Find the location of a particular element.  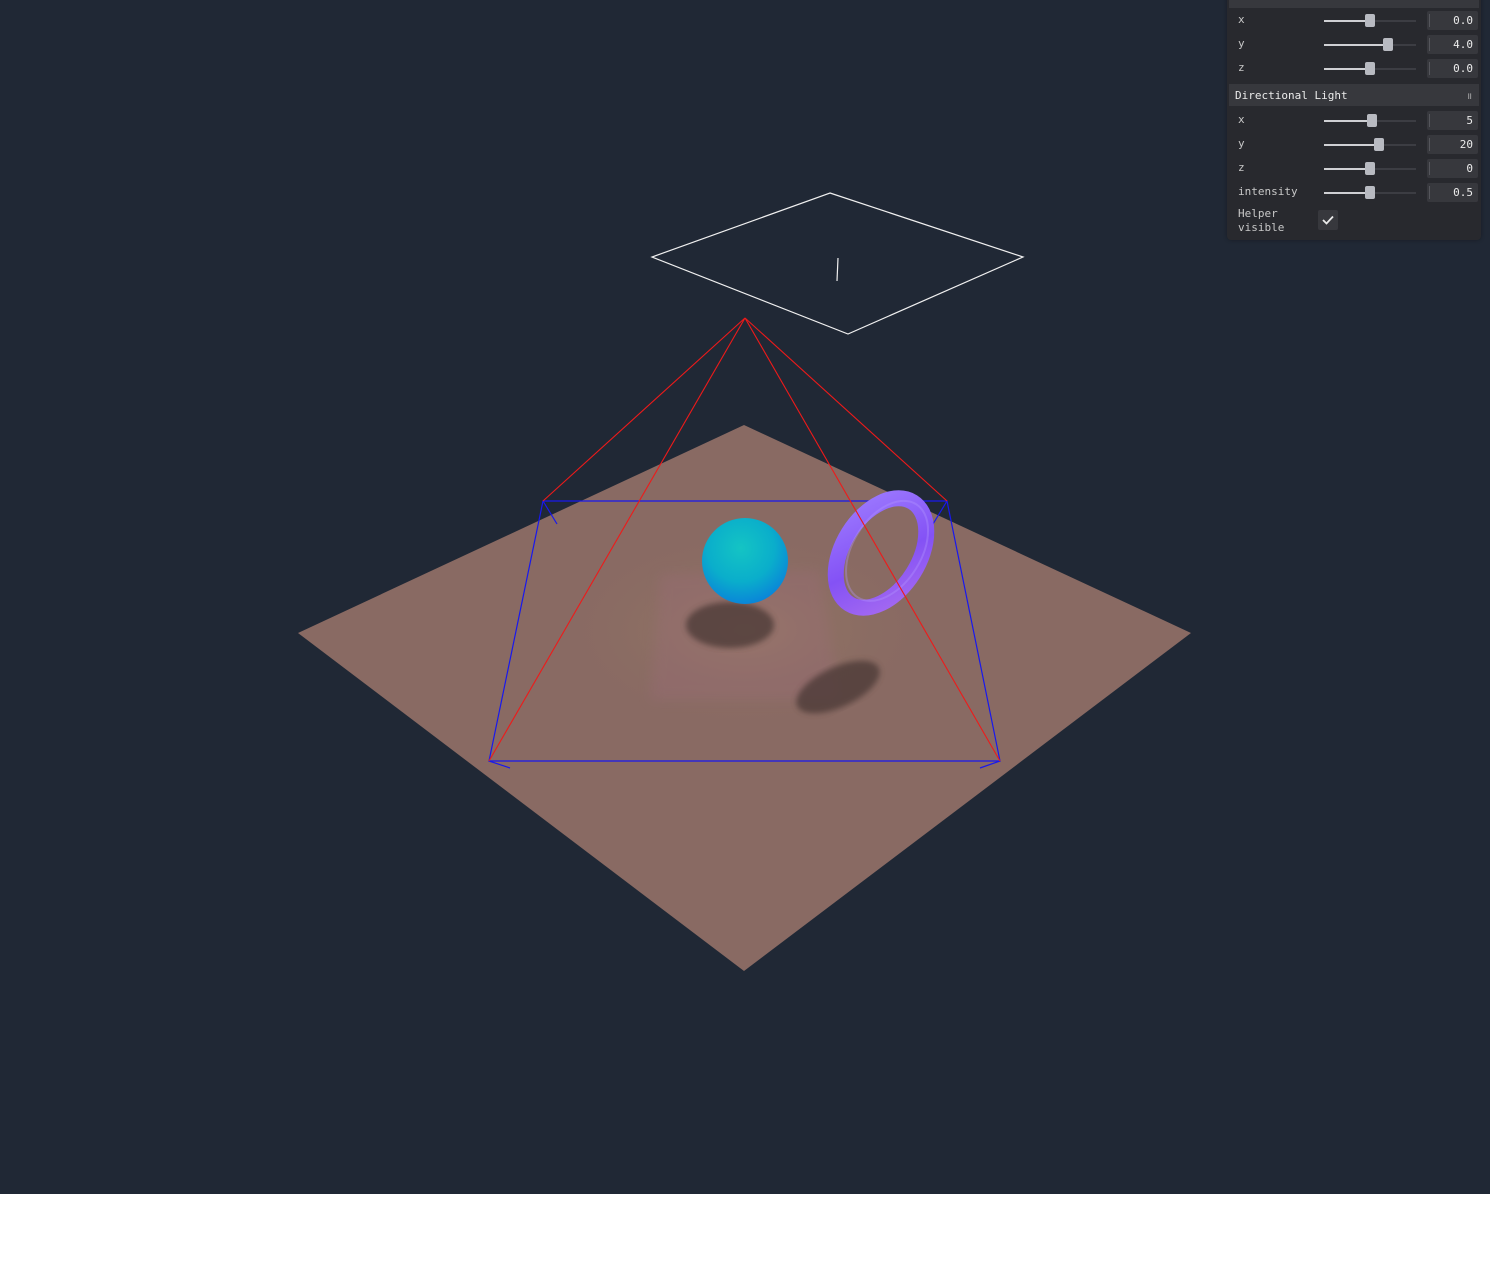

directional-label-intensity: intensity is located at coordinates (1268, 191).